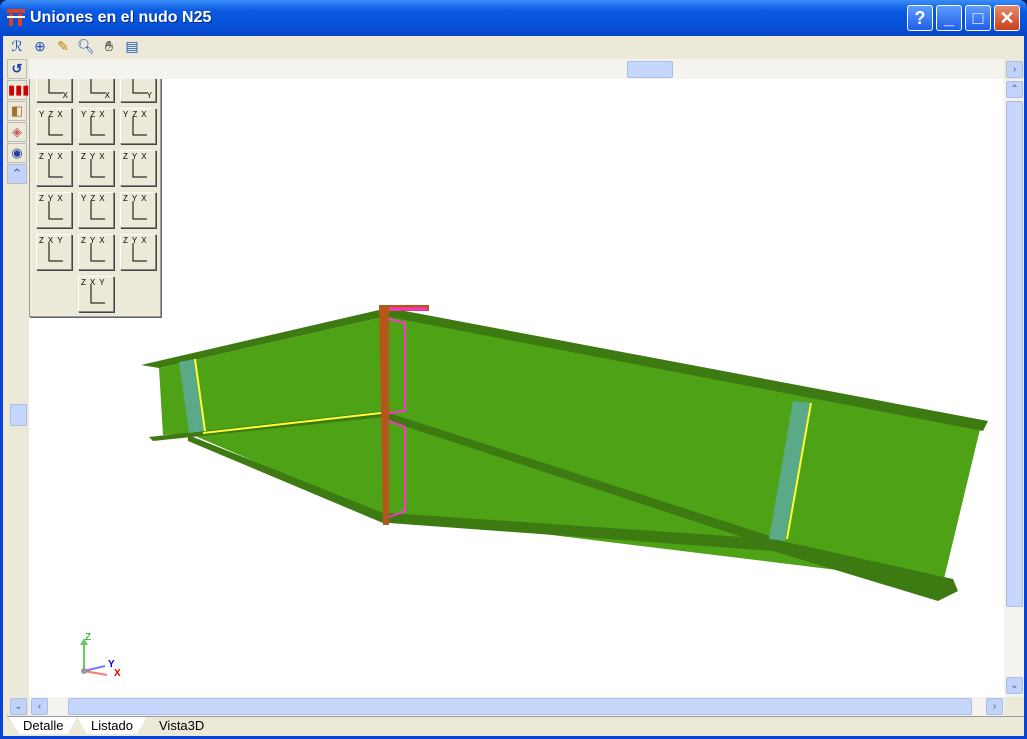 This screenshot has width=1027, height=739. I want to click on scroll-right-top-button: ›, so click(1014, 69).